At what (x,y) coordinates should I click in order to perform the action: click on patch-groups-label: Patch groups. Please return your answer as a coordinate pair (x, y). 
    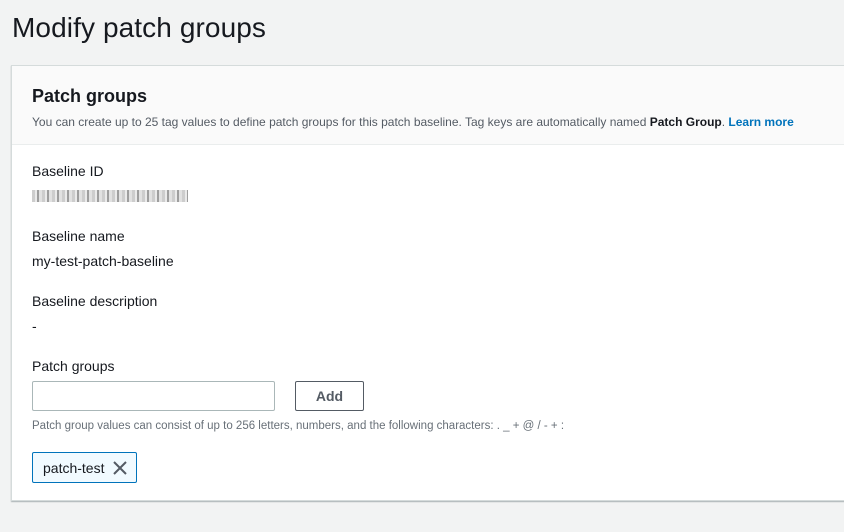
    Looking at the image, I should click on (73, 366).